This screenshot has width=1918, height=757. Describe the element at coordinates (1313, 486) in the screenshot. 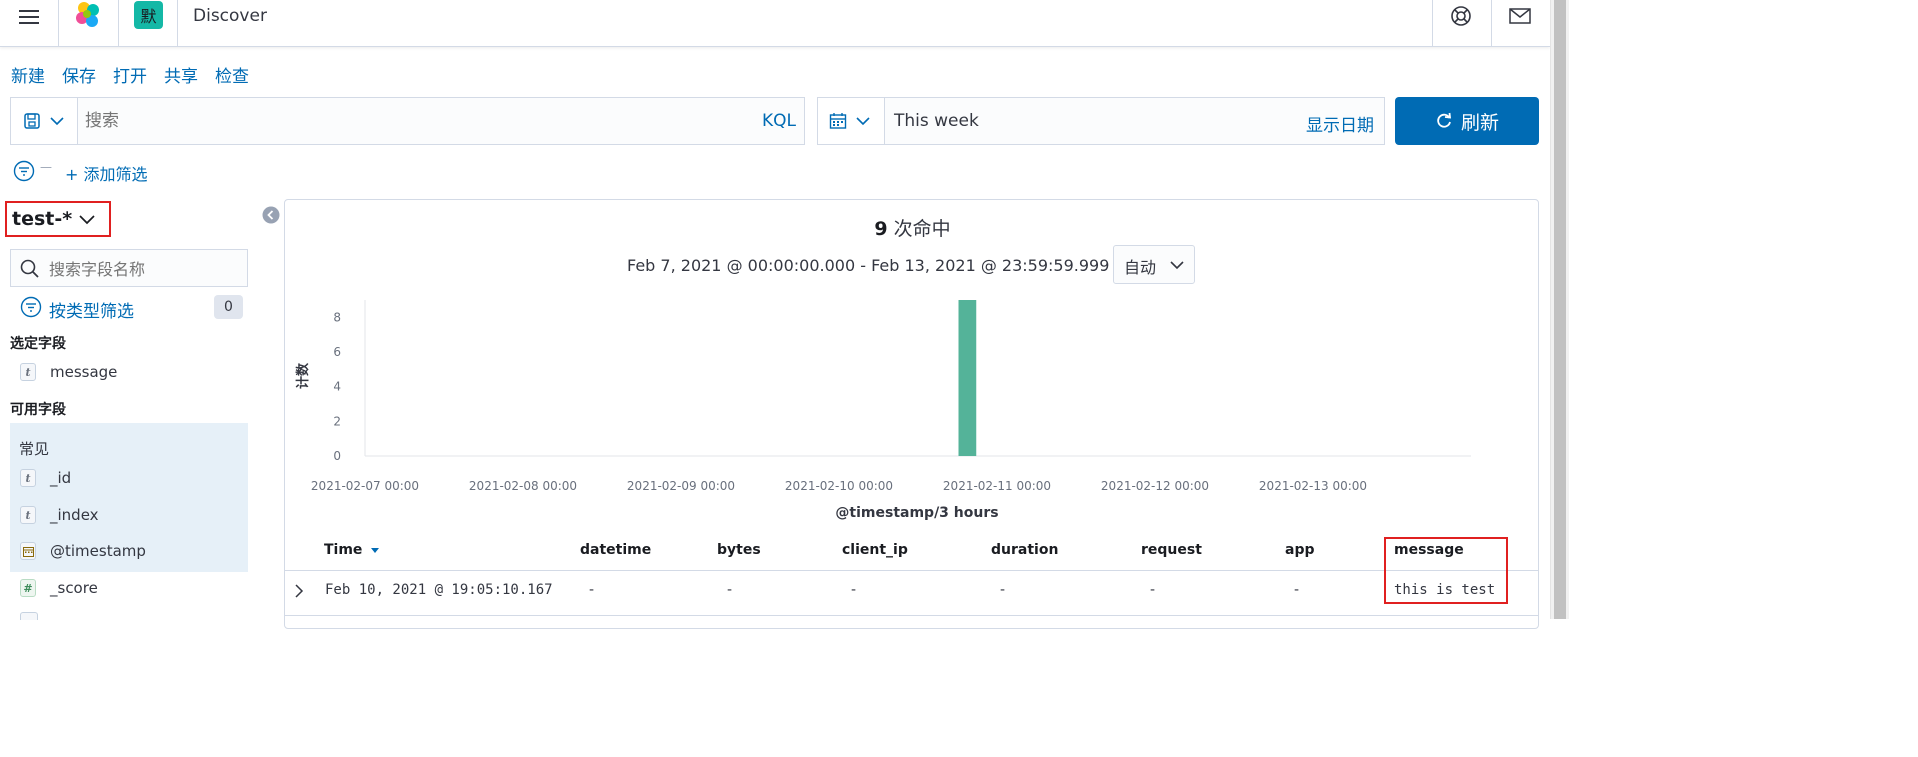

I see `x-tick-label: 2021-02-13 00:00` at that location.